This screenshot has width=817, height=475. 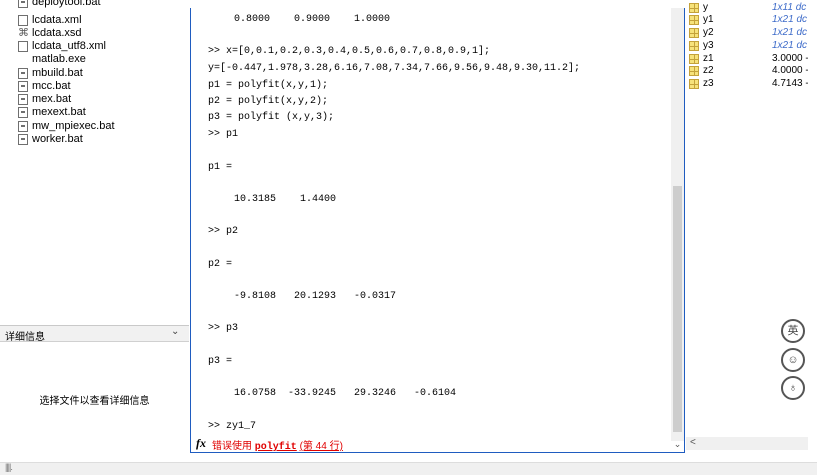 What do you see at coordinates (271, 117) in the screenshot?
I see `command-input-line: p3 = polyfit (x,y,3);` at bounding box center [271, 117].